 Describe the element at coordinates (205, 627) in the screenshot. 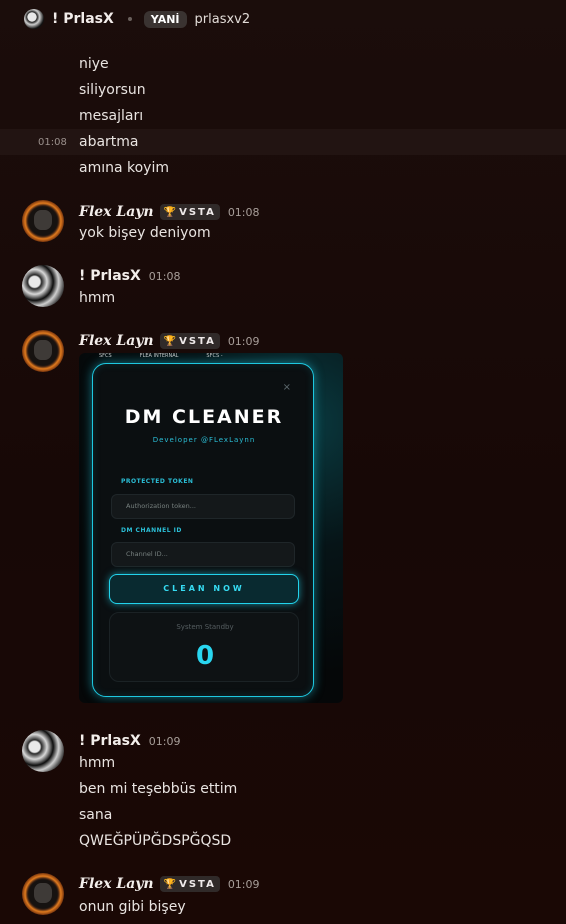

I see `status-text: System Standby` at that location.